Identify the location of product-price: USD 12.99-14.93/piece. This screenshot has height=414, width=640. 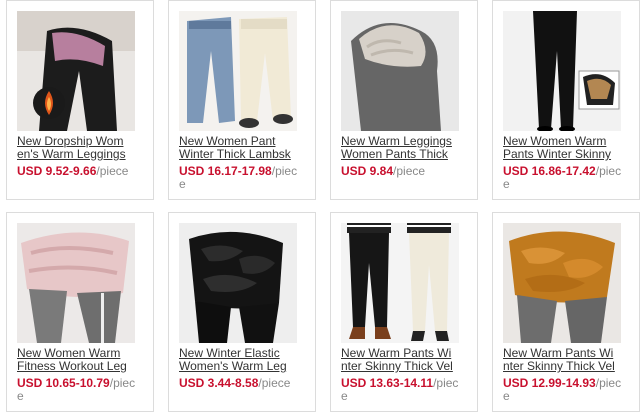
(565, 390).